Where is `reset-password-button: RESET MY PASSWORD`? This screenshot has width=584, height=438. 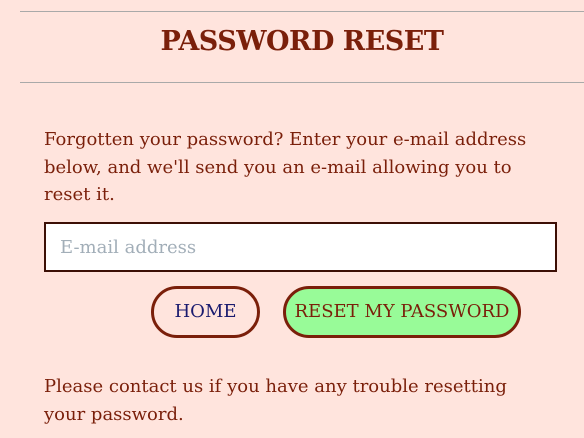
reset-password-button: RESET MY PASSWORD is located at coordinates (402, 312).